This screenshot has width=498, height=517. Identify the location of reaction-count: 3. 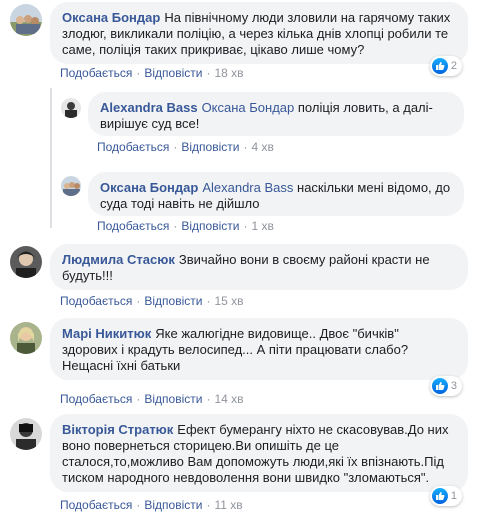
(446, 386).